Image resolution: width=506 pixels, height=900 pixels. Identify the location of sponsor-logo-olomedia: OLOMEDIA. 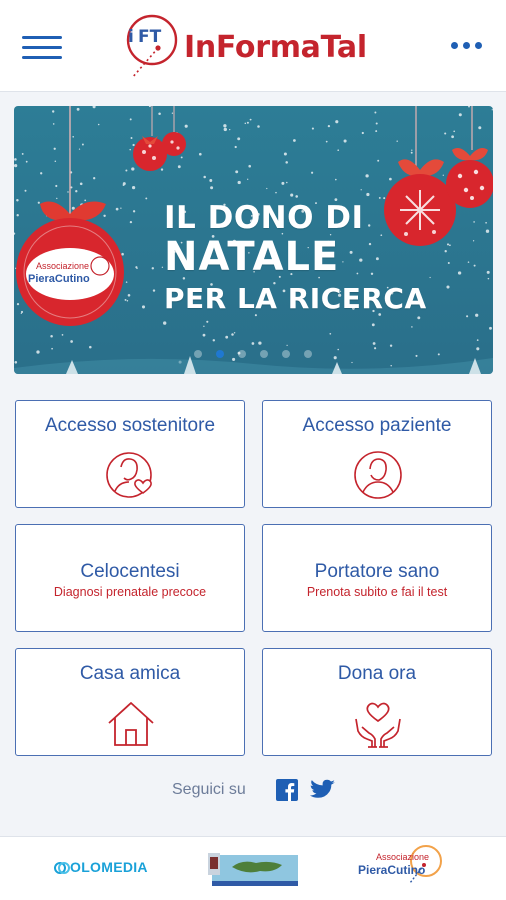
(106, 870).